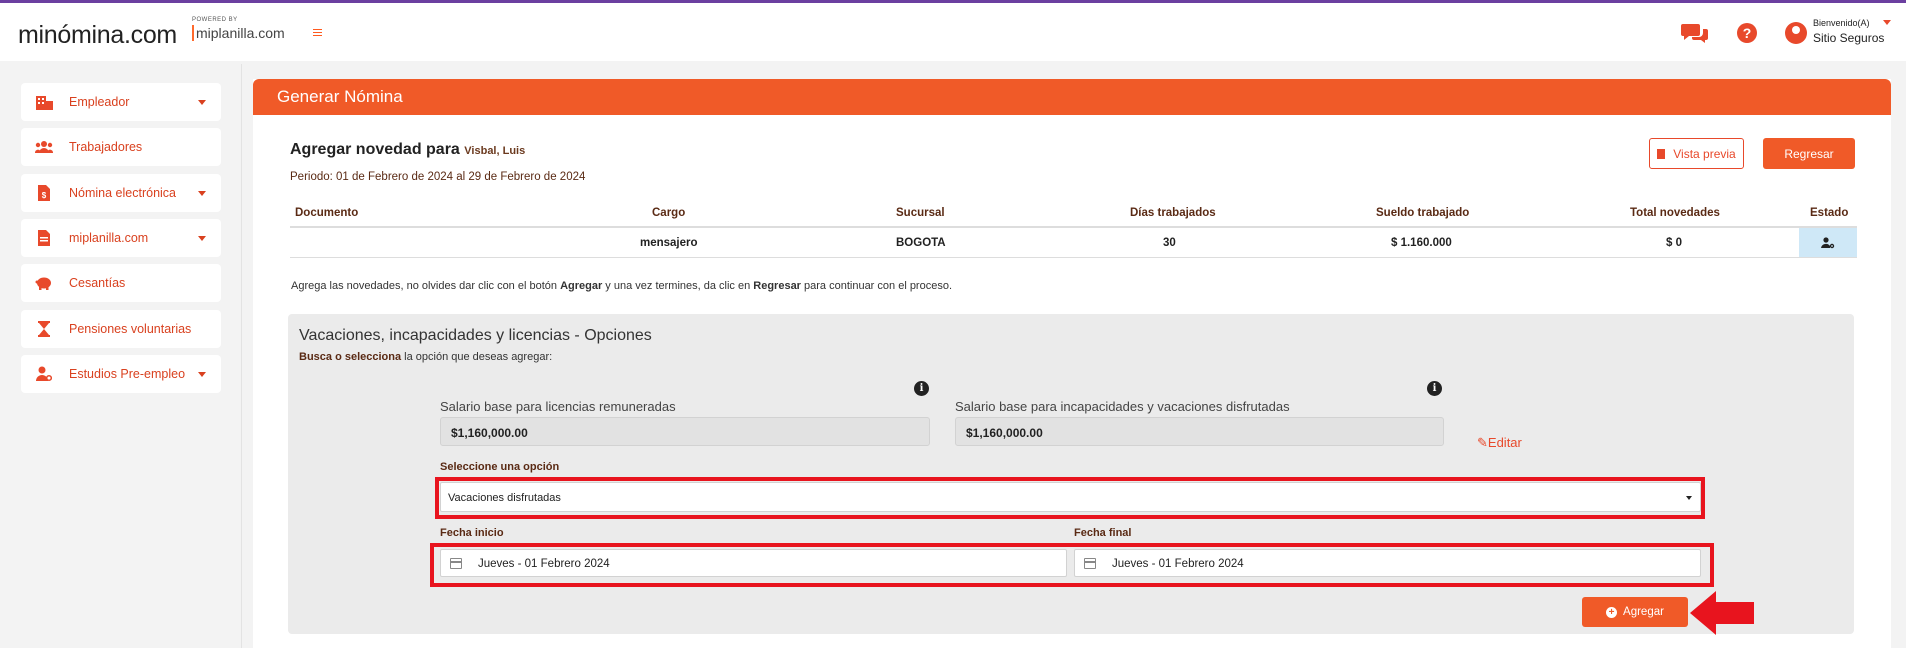  I want to click on column-header: Sucursal, so click(920, 213).